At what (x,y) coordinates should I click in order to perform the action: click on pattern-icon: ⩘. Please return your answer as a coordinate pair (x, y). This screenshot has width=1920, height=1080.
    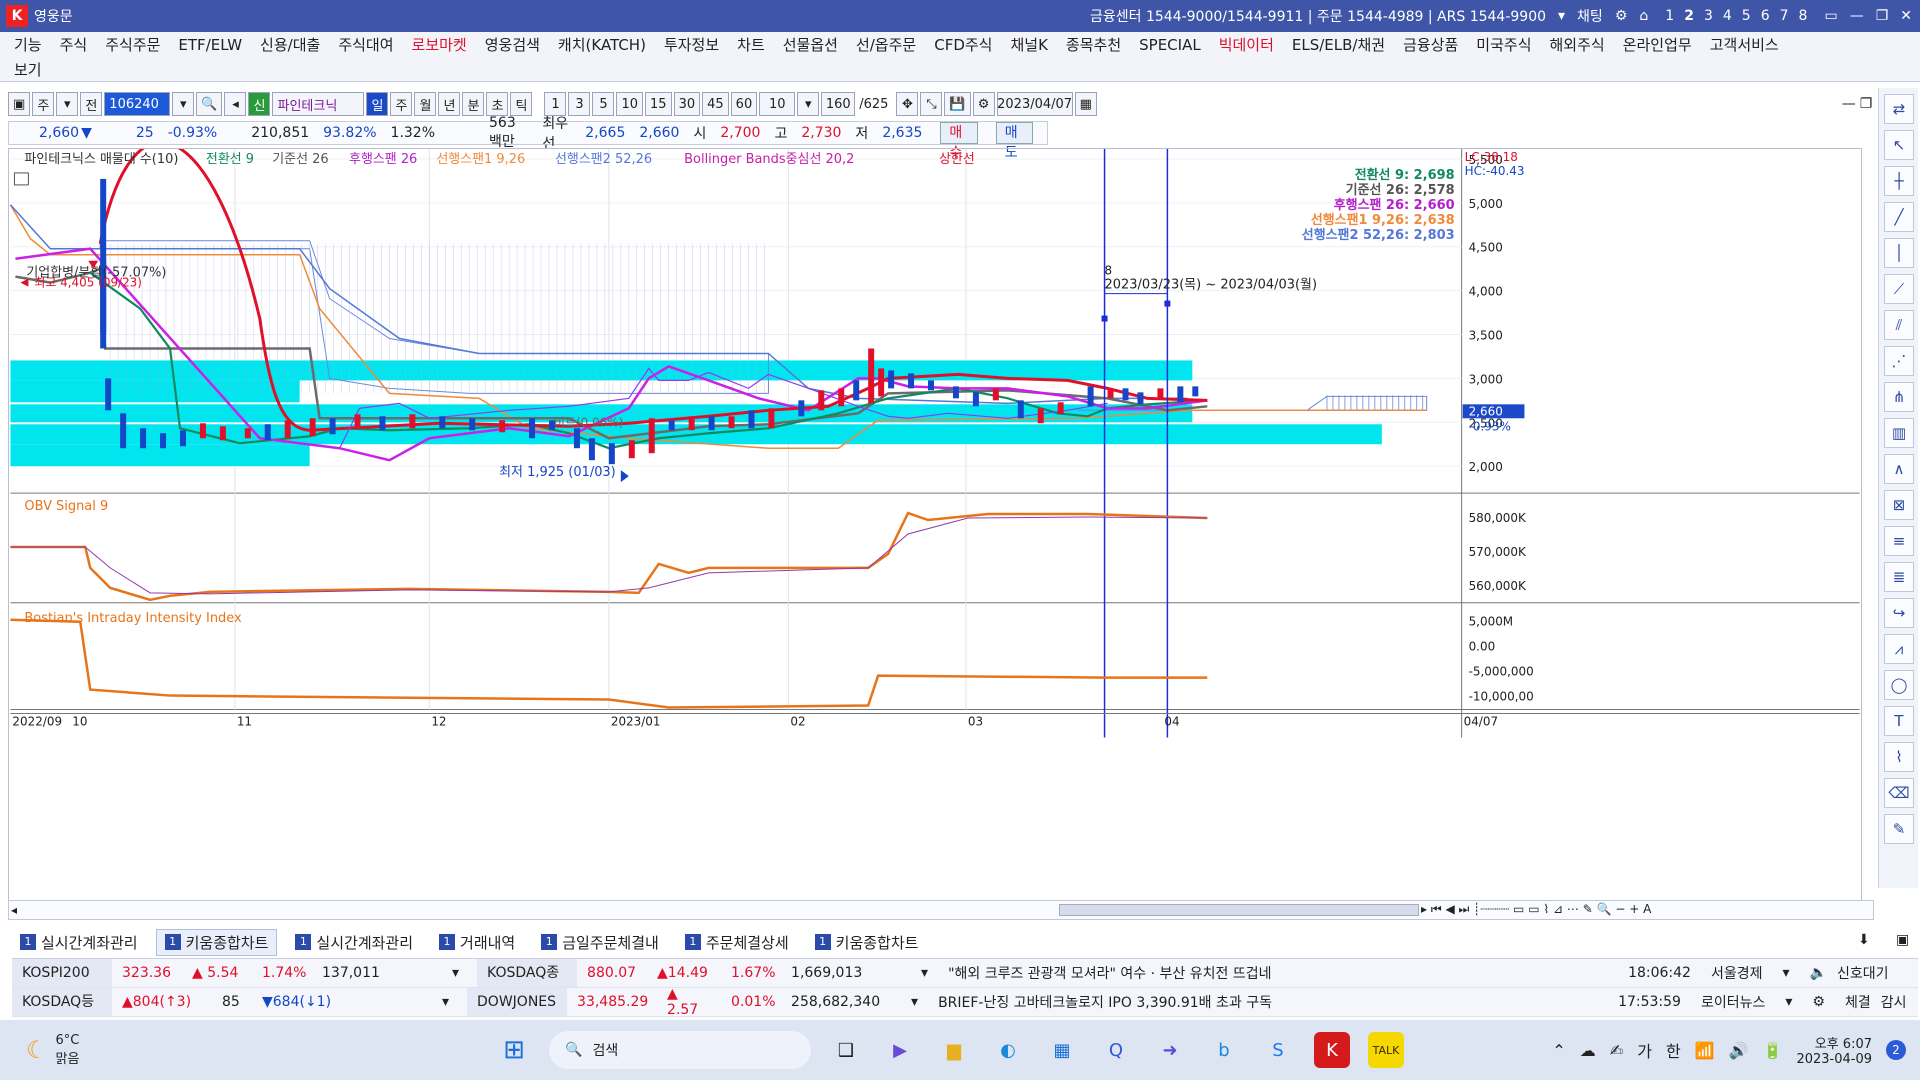
    Looking at the image, I should click on (1899, 649).